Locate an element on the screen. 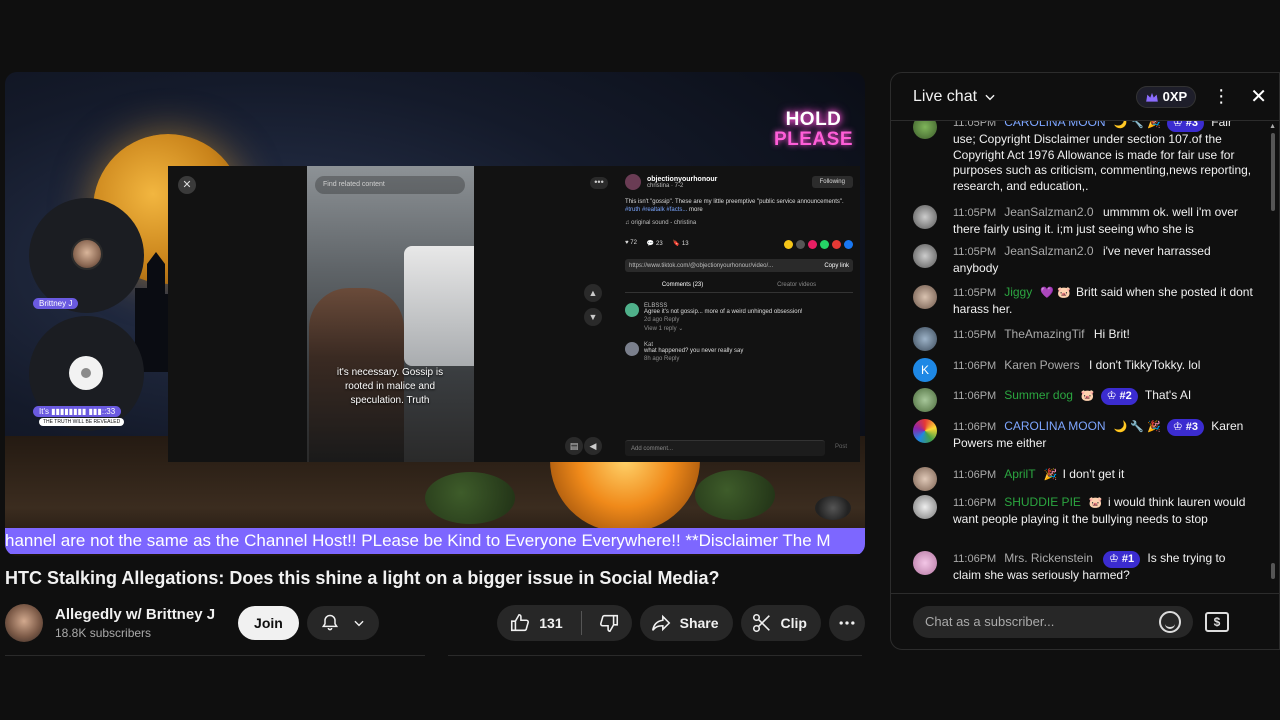  tiktok-more: more is located at coordinates (696, 210).